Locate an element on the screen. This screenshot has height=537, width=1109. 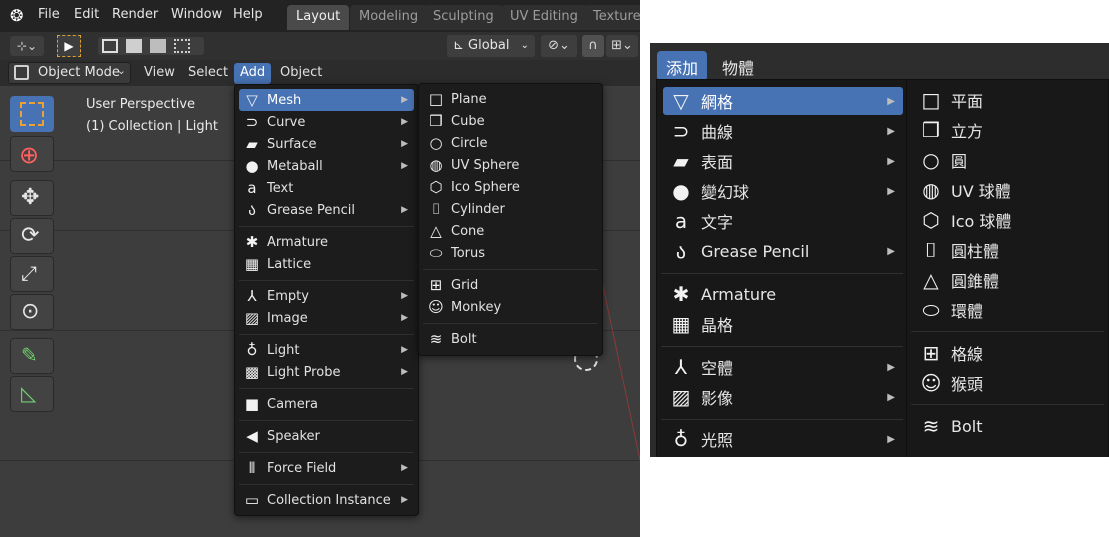
menu-item-label: Lattice is located at coordinates (289, 264).